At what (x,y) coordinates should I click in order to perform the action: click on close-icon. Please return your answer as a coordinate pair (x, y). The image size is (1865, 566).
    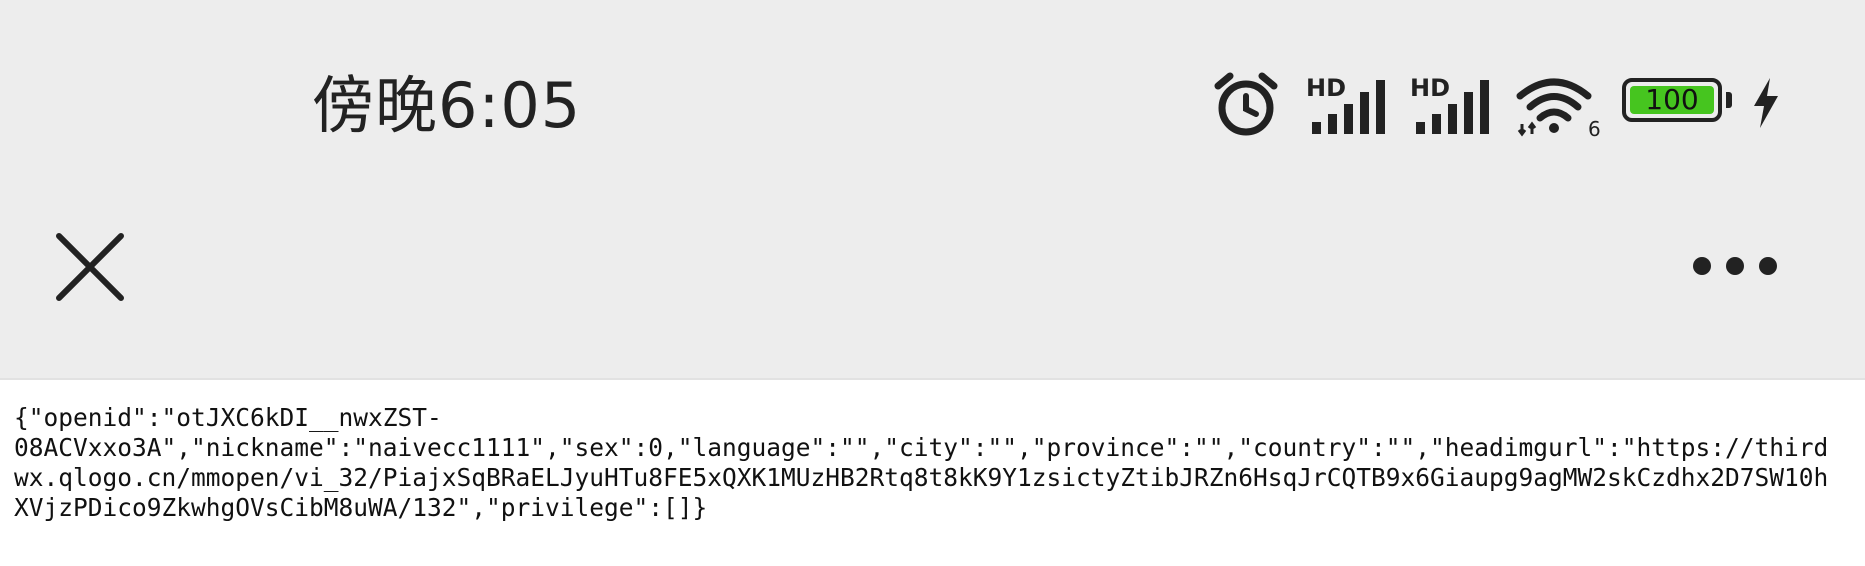
    Looking at the image, I should click on (90, 267).